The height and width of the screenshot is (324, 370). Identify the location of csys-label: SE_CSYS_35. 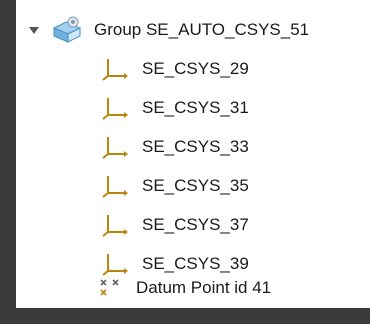
(195, 185).